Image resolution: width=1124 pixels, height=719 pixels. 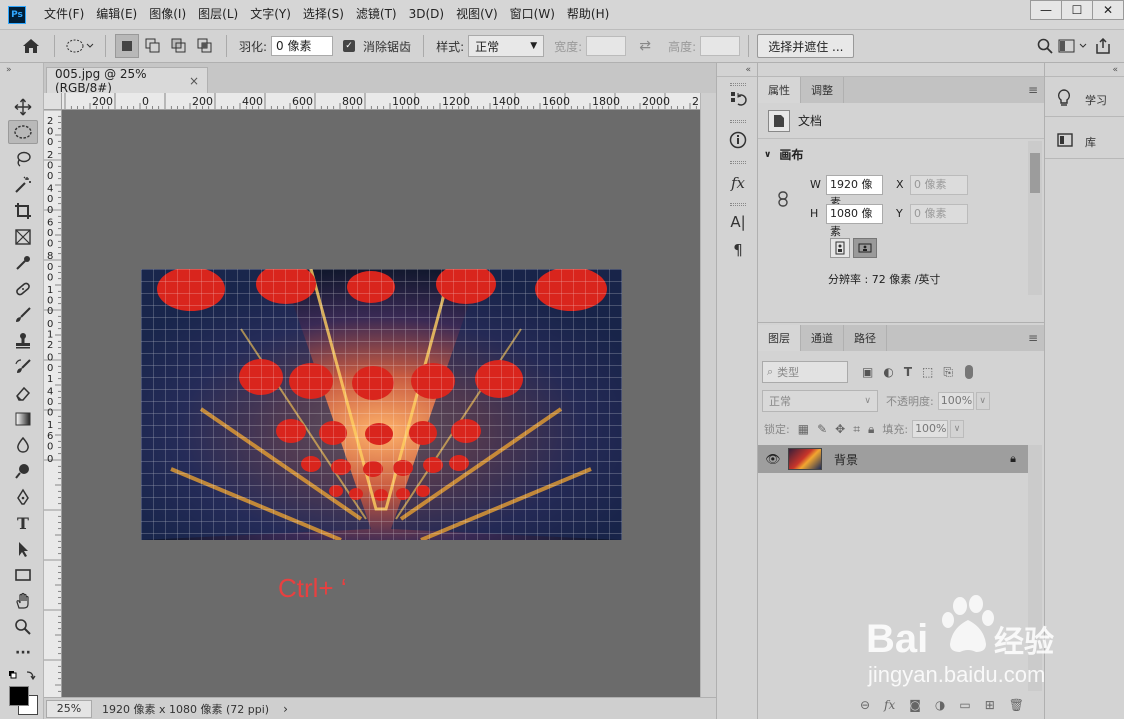 I want to click on document-tab: 005.jpg @ 25%(RGB/8#) ×, so click(x=127, y=81).